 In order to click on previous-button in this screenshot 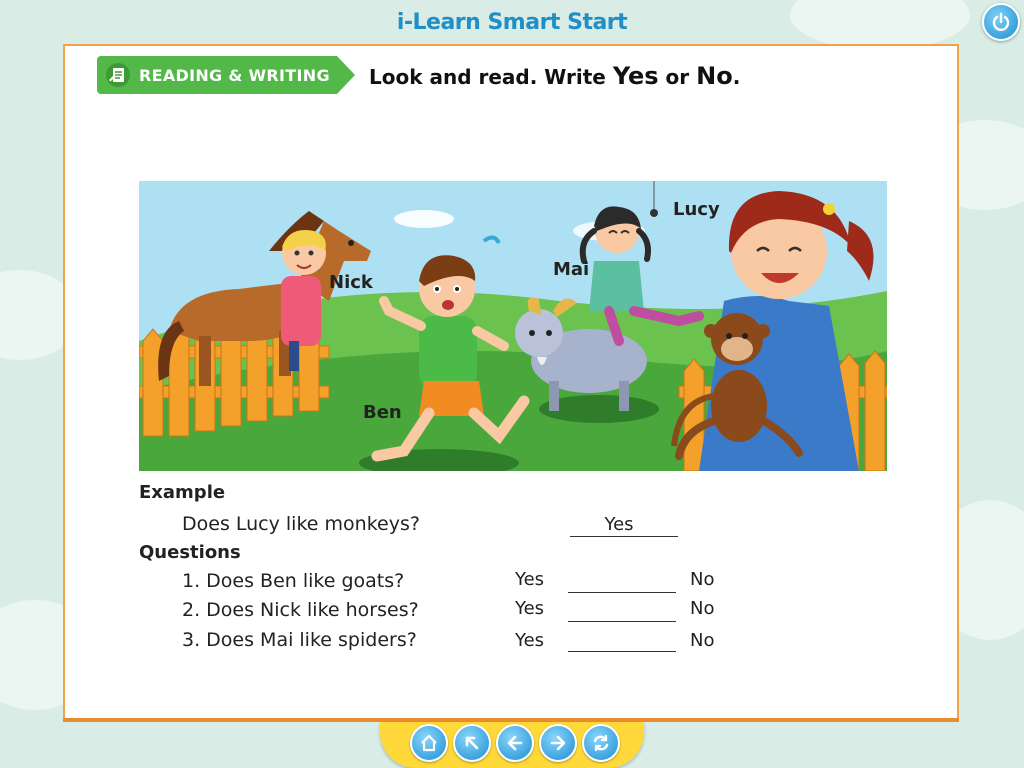, I will do `click(515, 743)`.